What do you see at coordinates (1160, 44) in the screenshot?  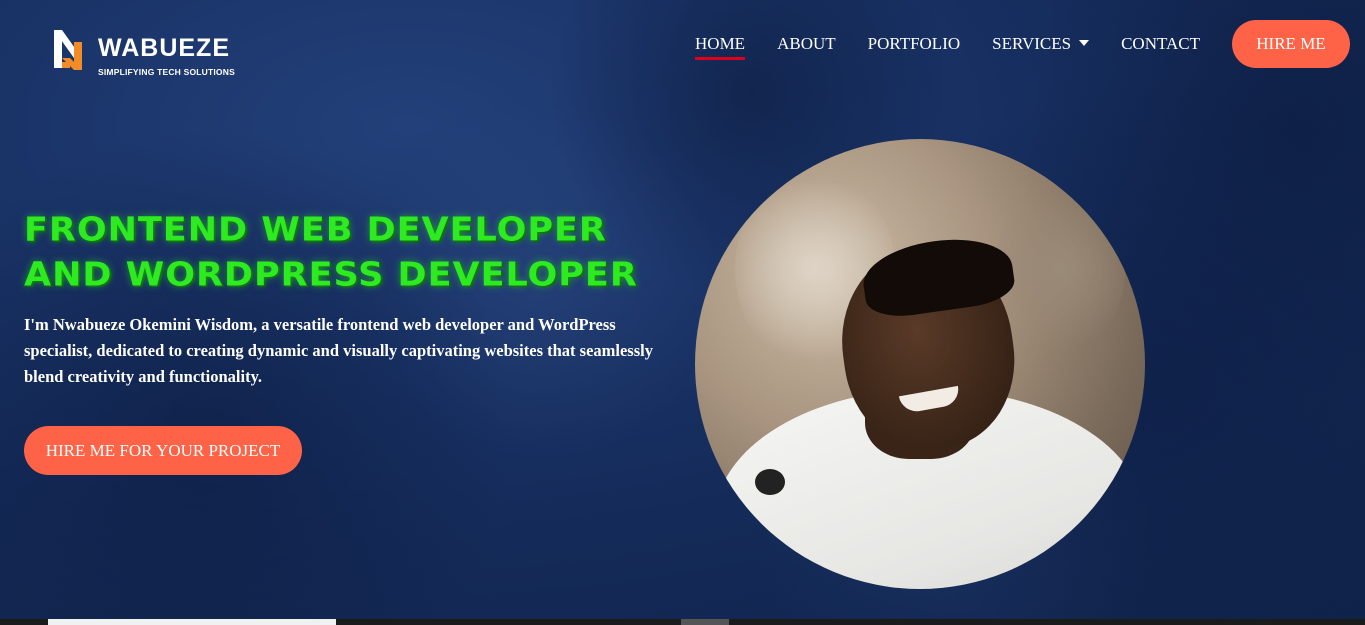 I see `nav-contact: CONTACT` at bounding box center [1160, 44].